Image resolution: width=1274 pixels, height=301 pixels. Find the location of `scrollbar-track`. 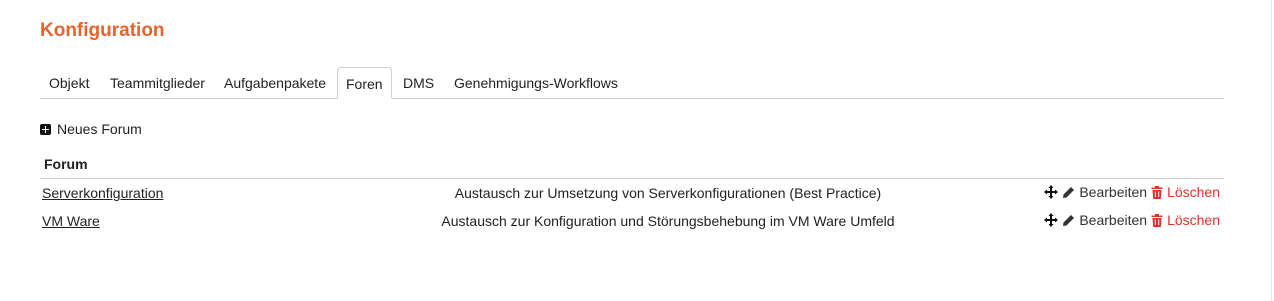

scrollbar-track is located at coordinates (1271, 150).